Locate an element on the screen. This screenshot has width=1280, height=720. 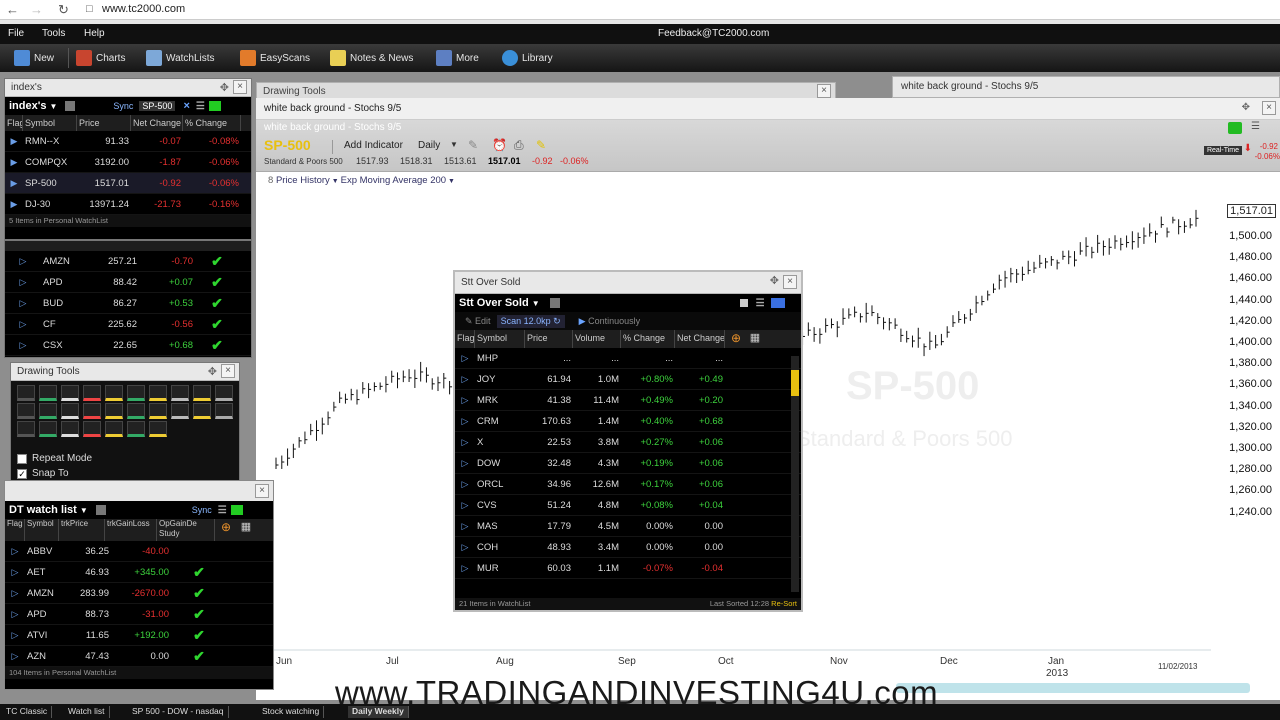
chart-back-tab: white back ground - Stochs 9/5 is located at coordinates (1086, 87).